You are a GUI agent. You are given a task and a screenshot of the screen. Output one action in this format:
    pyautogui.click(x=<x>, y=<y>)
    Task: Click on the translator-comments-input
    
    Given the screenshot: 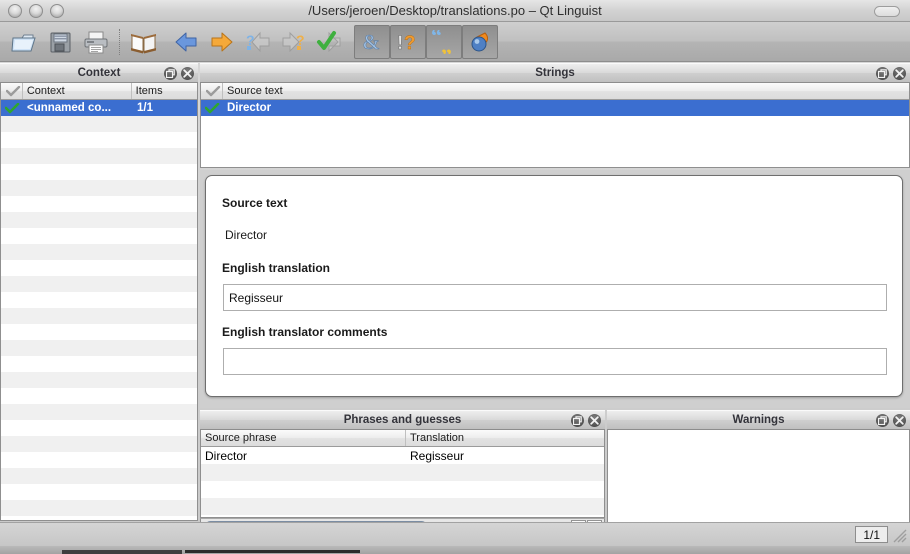 What is the action you would take?
    pyautogui.click(x=555, y=361)
    